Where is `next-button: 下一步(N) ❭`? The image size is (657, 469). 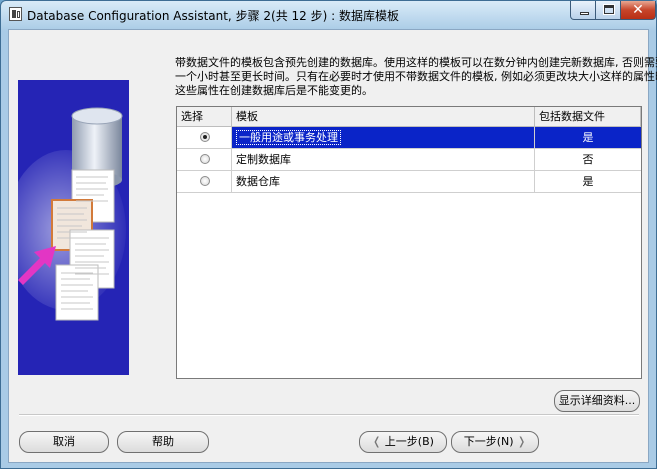
next-button: 下一步(N) ❭ is located at coordinates (495, 442).